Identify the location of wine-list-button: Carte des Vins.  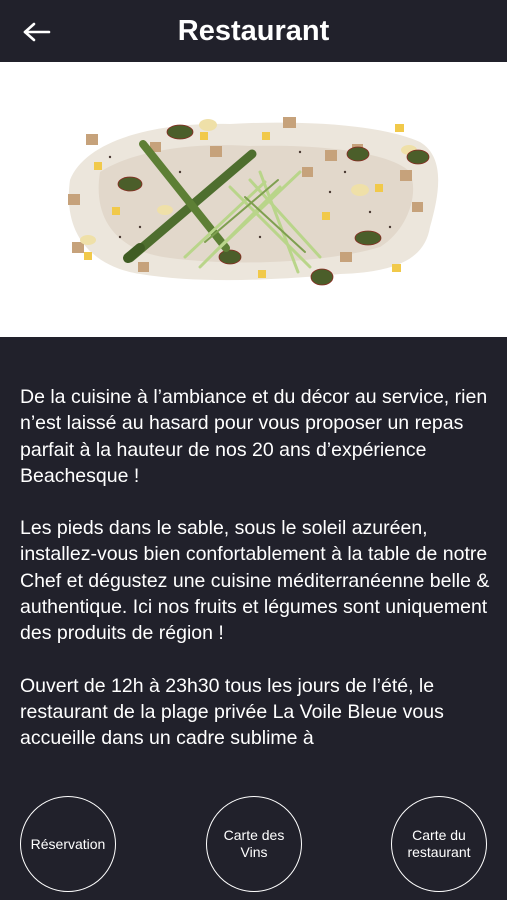
(254, 844).